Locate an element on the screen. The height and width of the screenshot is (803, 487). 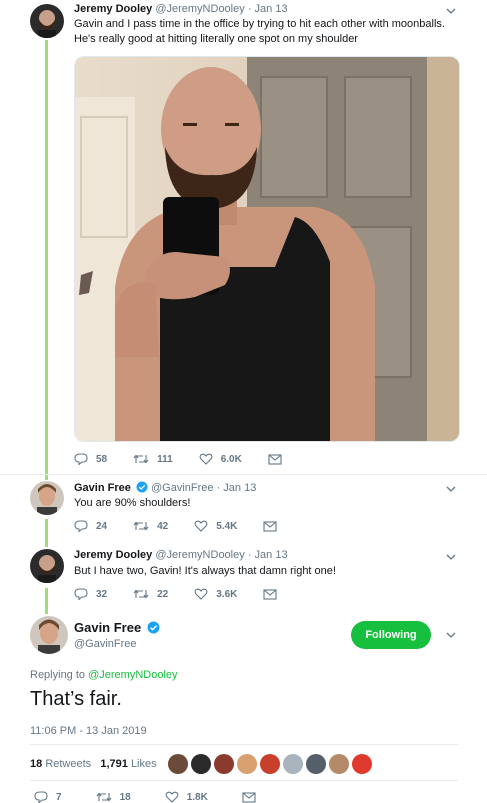
reply-button: 7 is located at coordinates (48, 797).